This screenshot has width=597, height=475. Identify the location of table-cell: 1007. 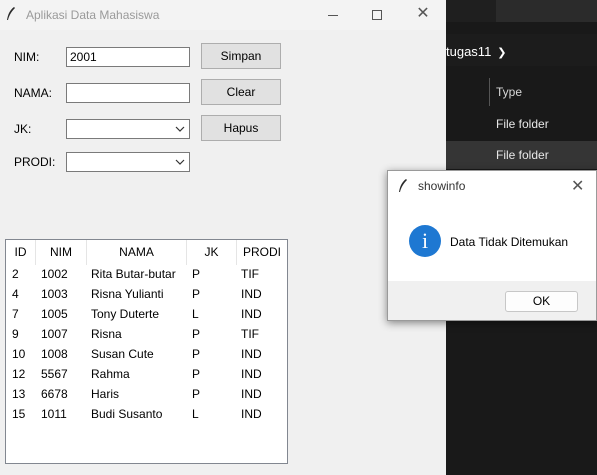
(54, 334).